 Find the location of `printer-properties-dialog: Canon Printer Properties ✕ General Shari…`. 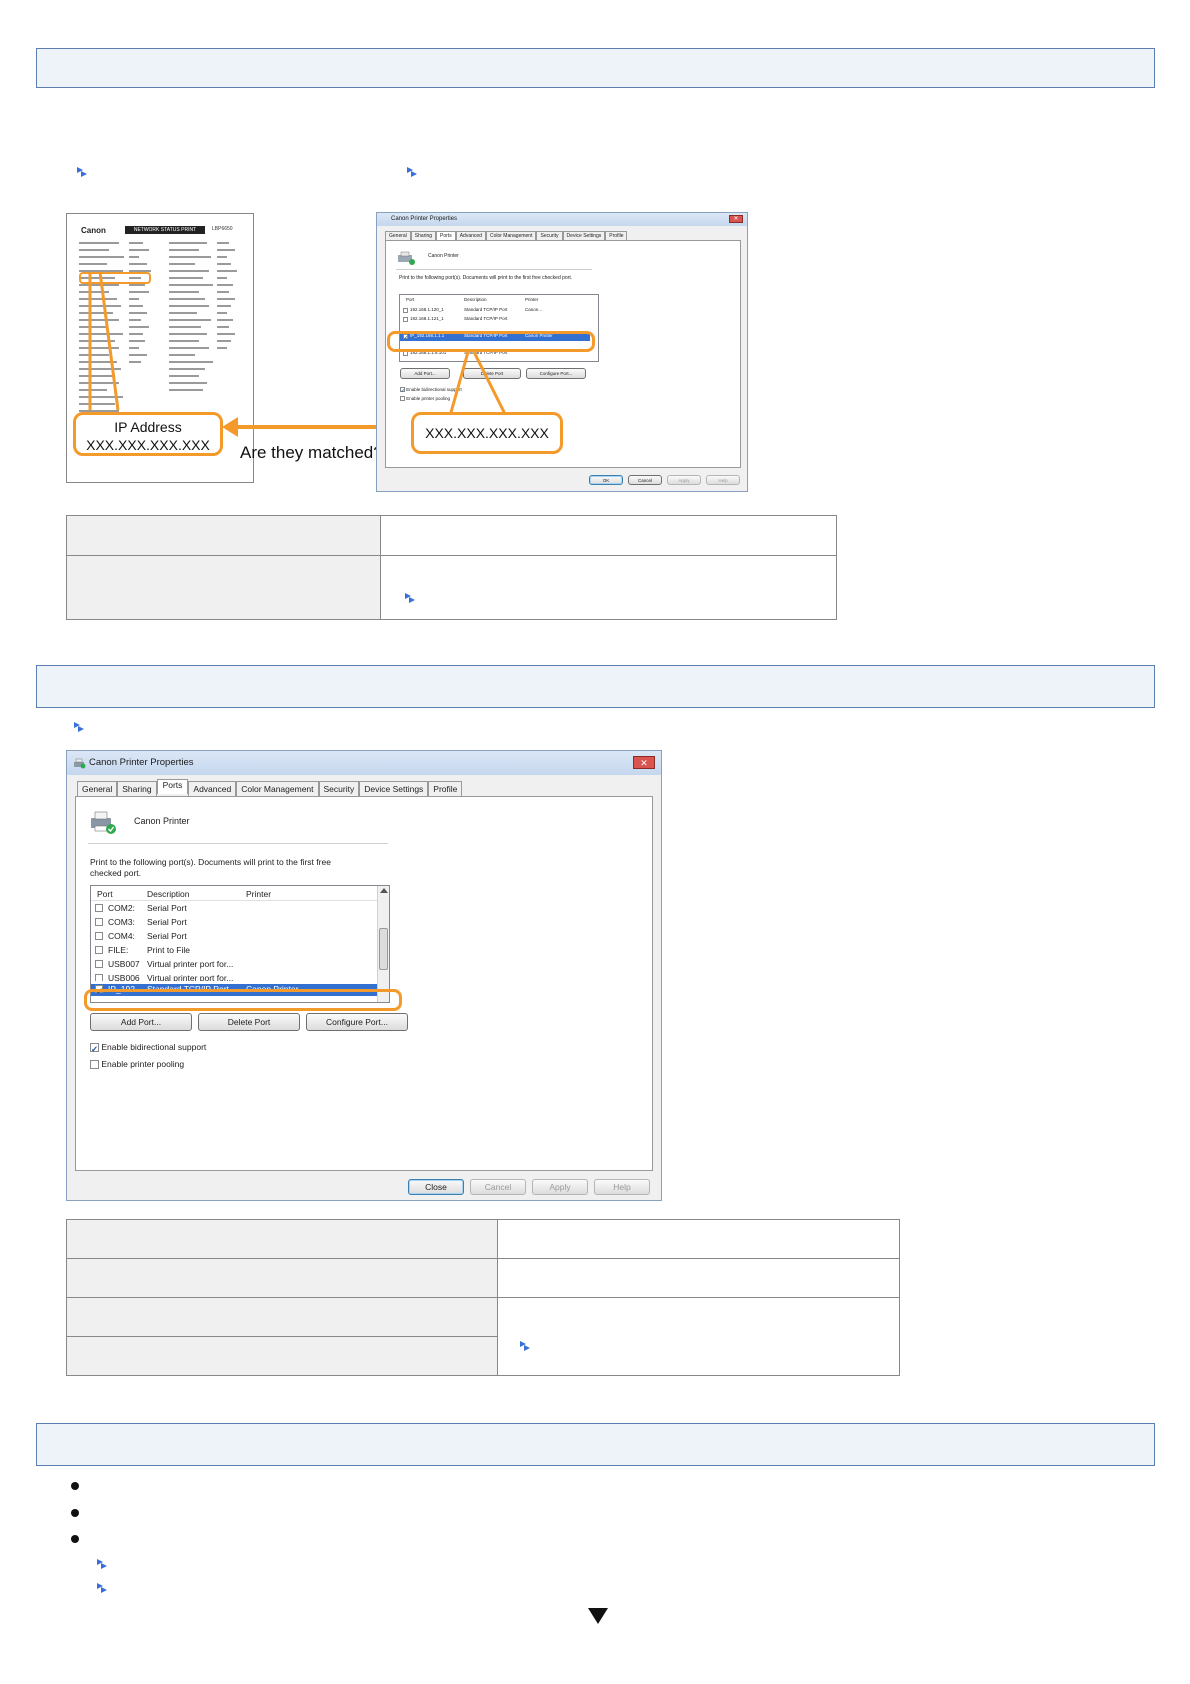

printer-properties-dialog: Canon Printer Properties ✕ General Shari… is located at coordinates (364, 975).